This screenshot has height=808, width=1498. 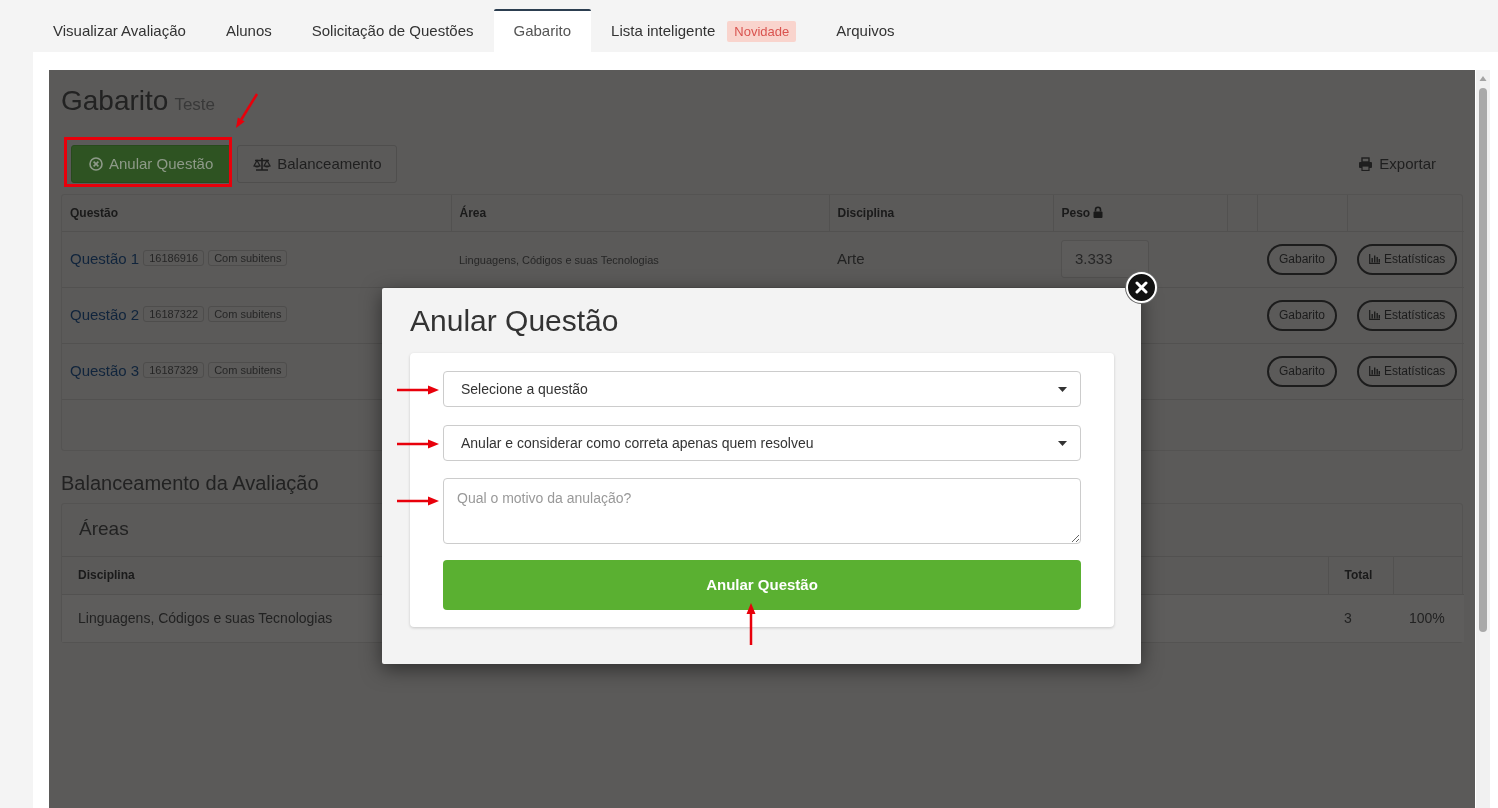 I want to click on new-badge: Novidade, so click(x=762, y=31).